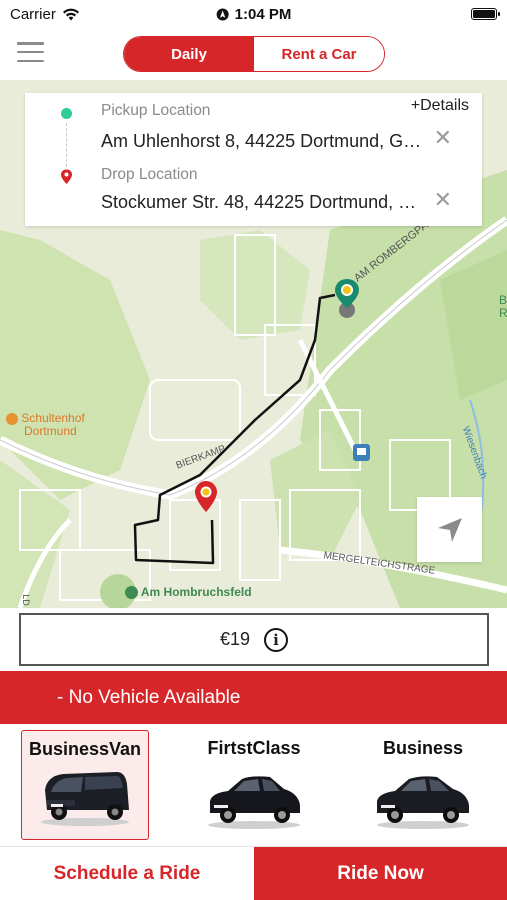 The width and height of the screenshot is (507, 900). What do you see at coordinates (361, 452) in the screenshot?
I see `bus-stop-icon` at bounding box center [361, 452].